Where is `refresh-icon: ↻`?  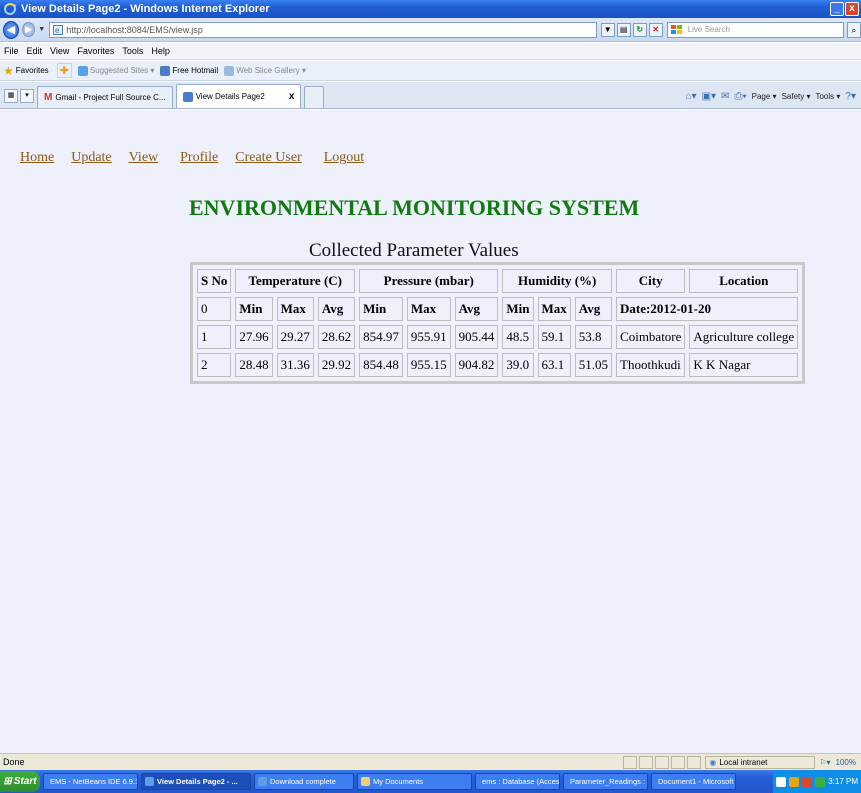
refresh-icon: ↻ is located at coordinates (639, 29).